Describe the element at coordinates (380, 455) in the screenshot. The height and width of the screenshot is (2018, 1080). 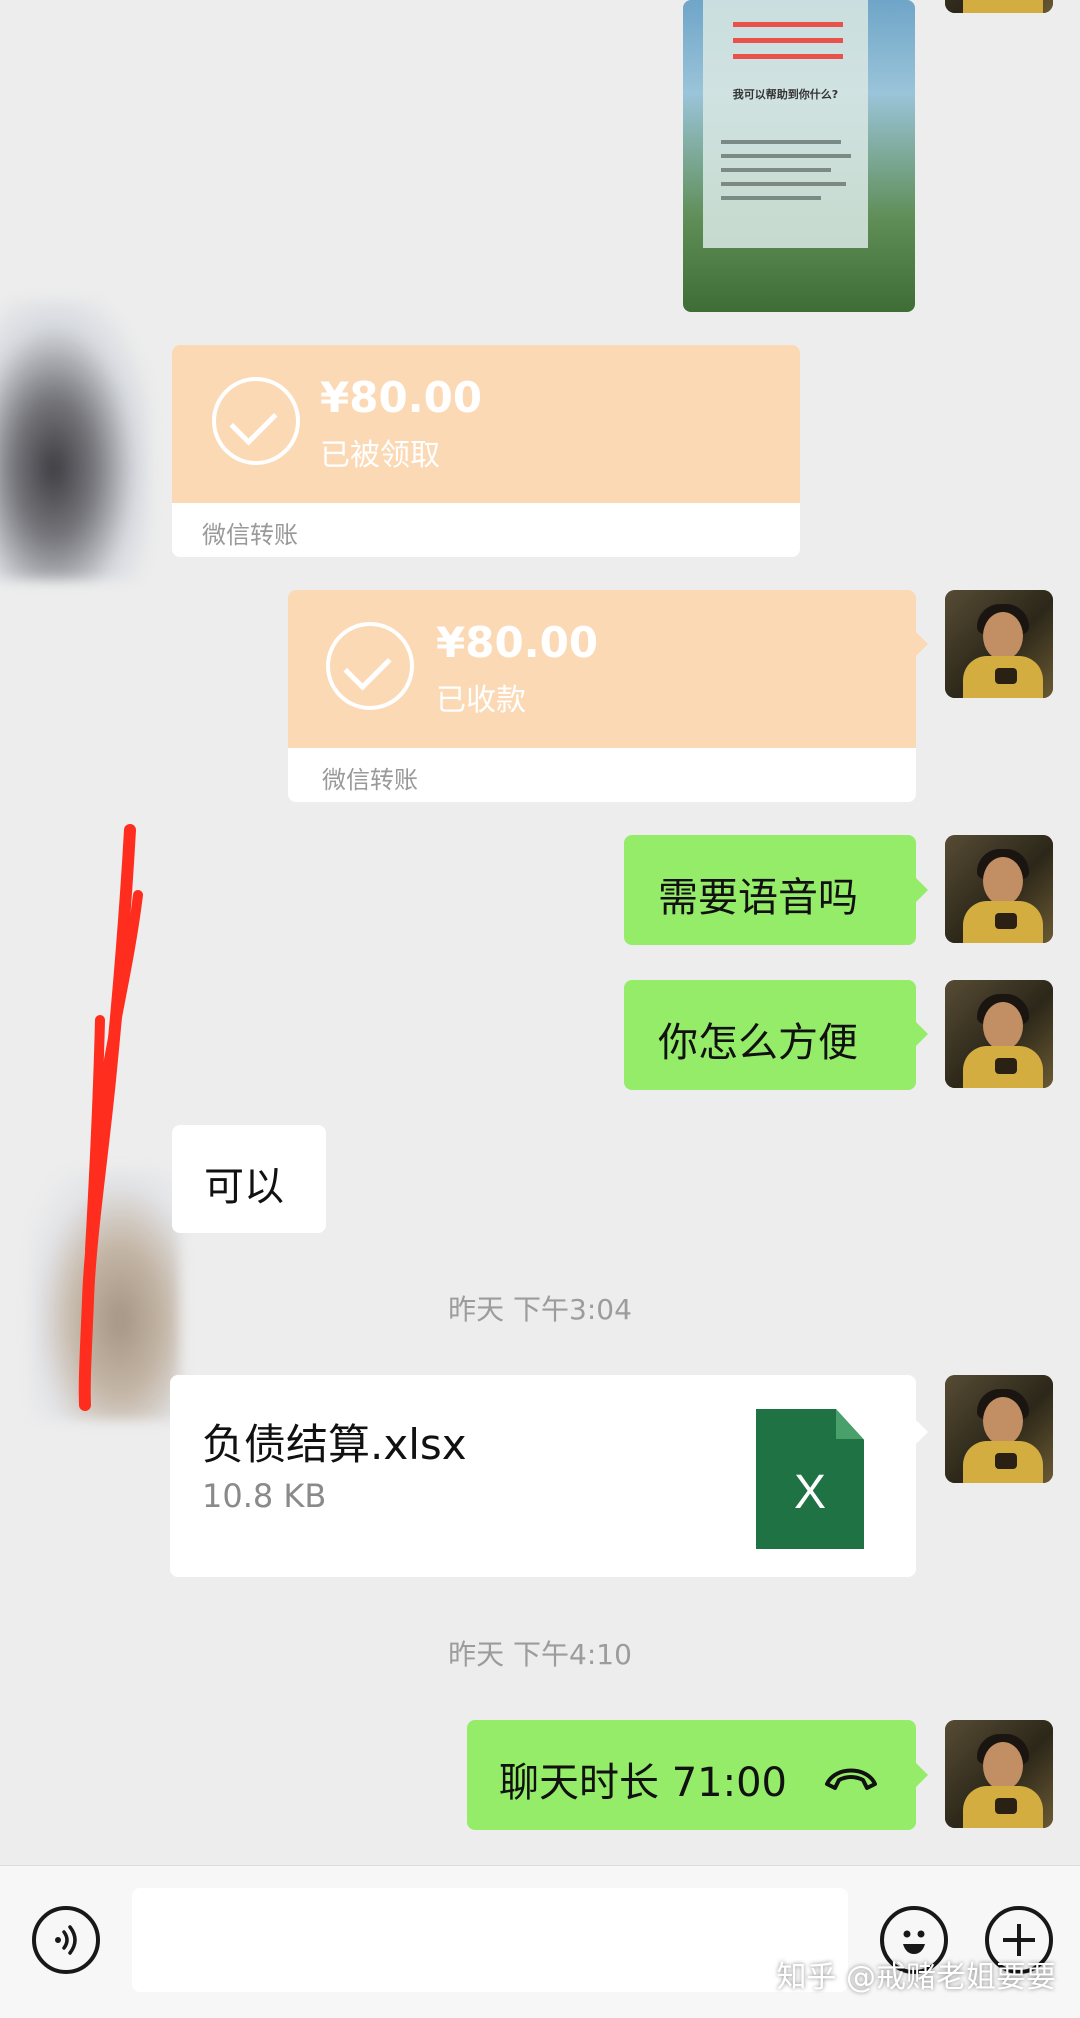
I see `transfer-status: 已被领取` at that location.